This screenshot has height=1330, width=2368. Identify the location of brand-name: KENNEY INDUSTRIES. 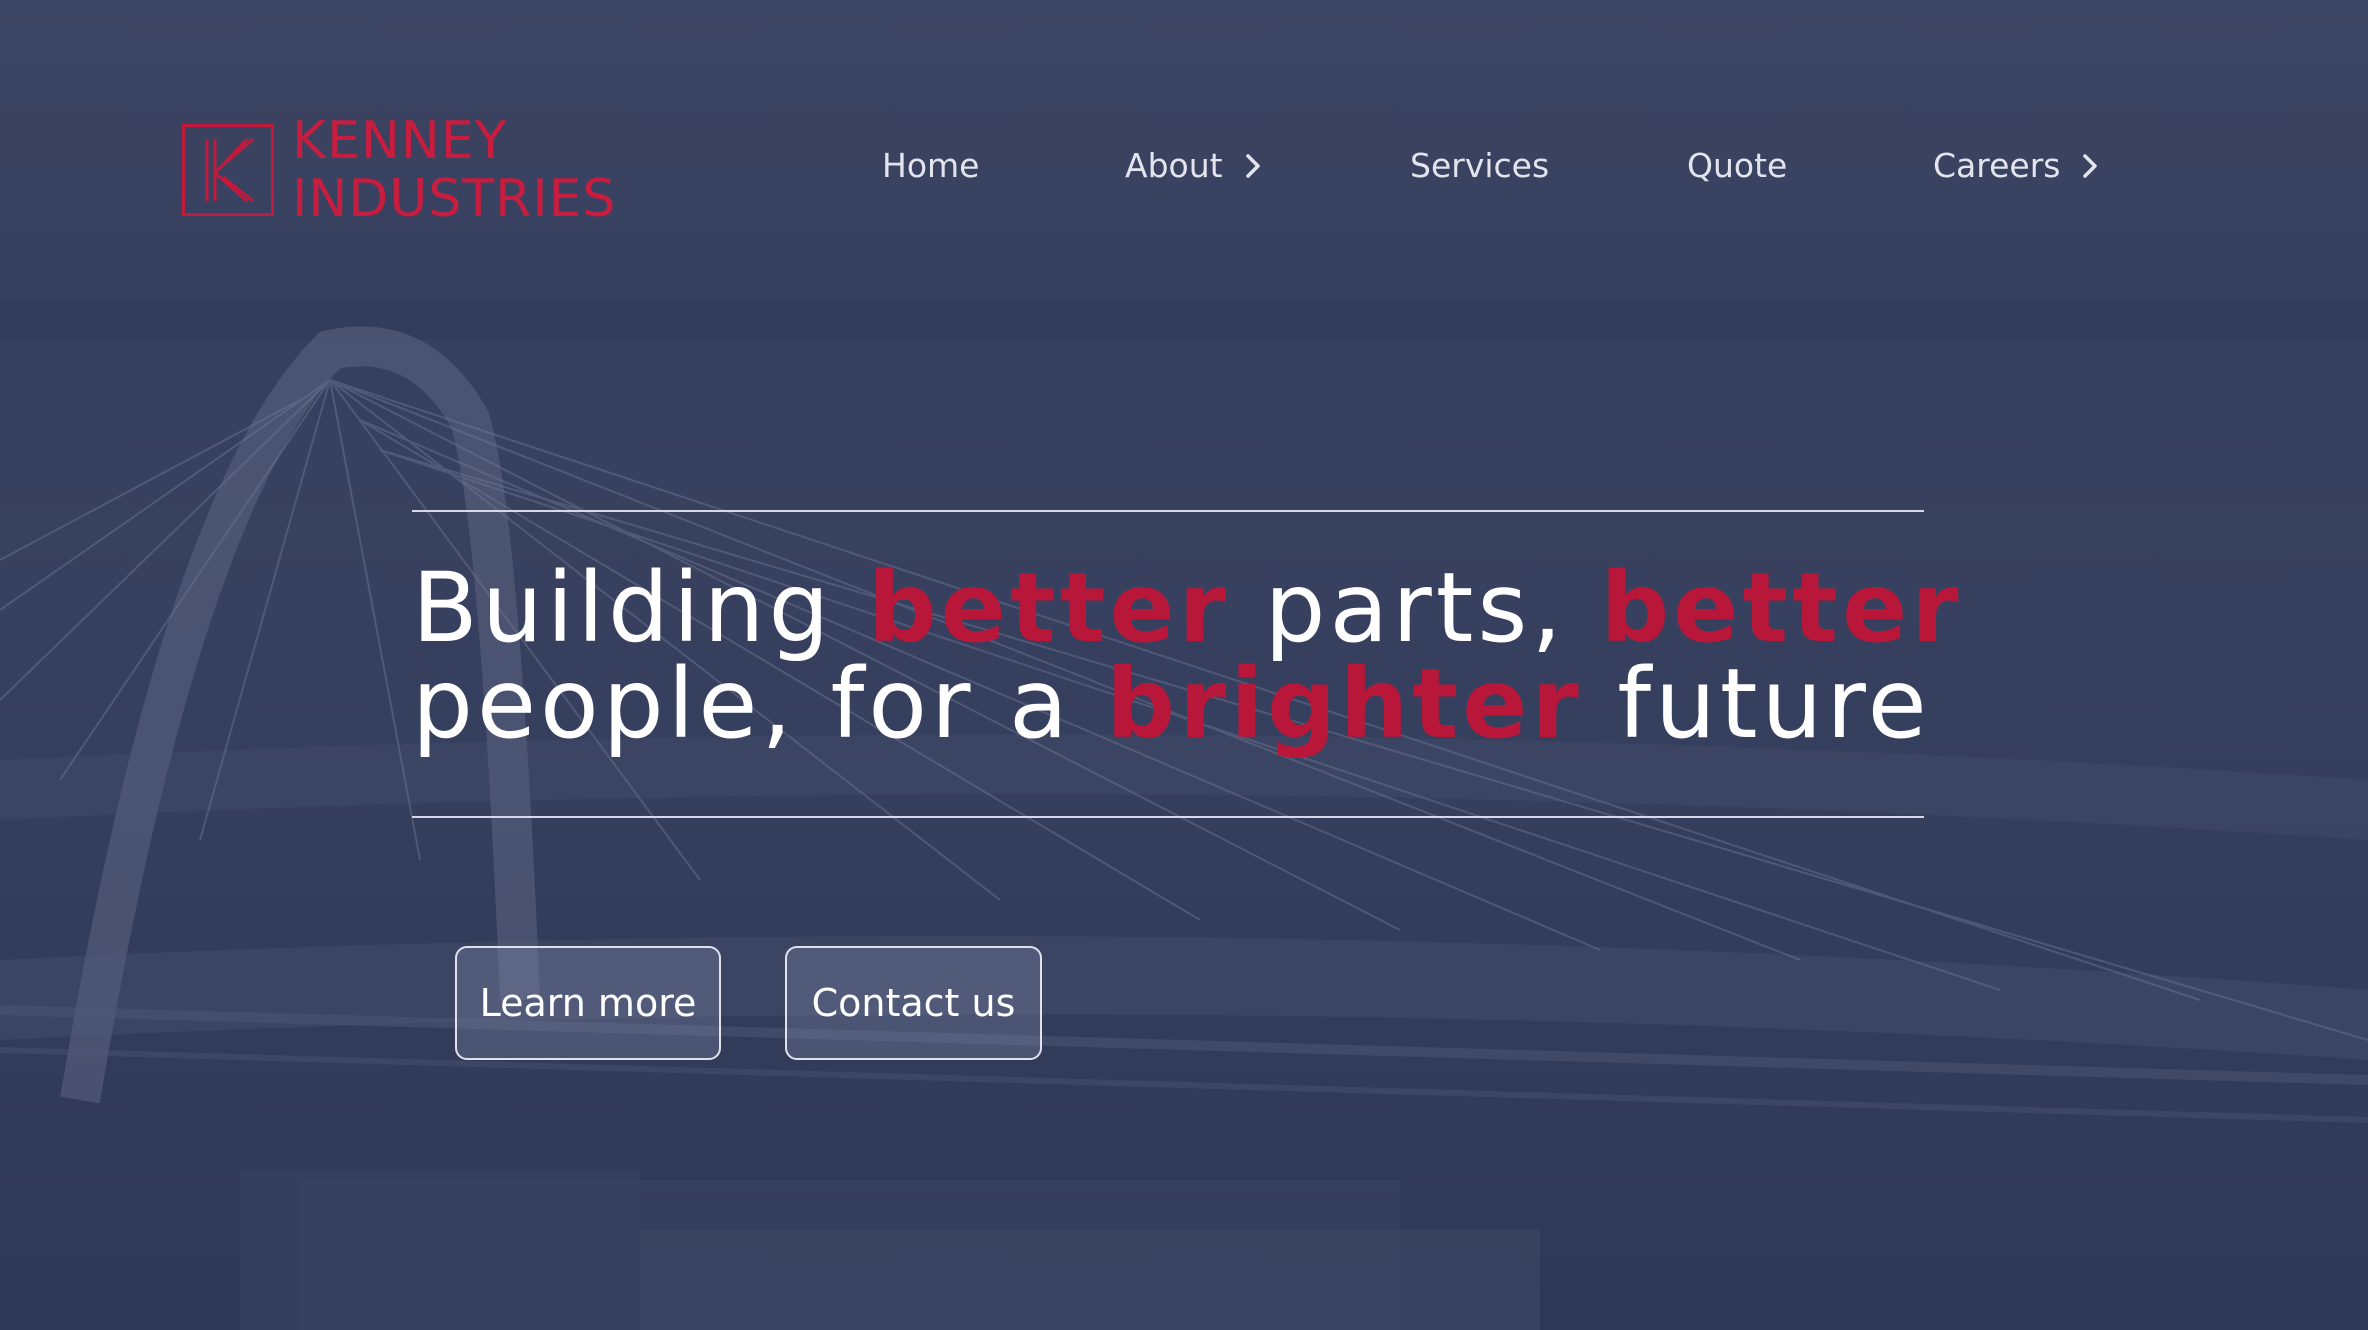
(454, 170).